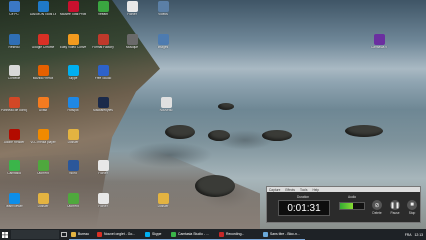 Image resolution: width=426 pixels, height=240 pixels. What do you see at coordinates (379, 46) in the screenshot?
I see `desktop-icon: Camtasia 9` at bounding box center [379, 46].